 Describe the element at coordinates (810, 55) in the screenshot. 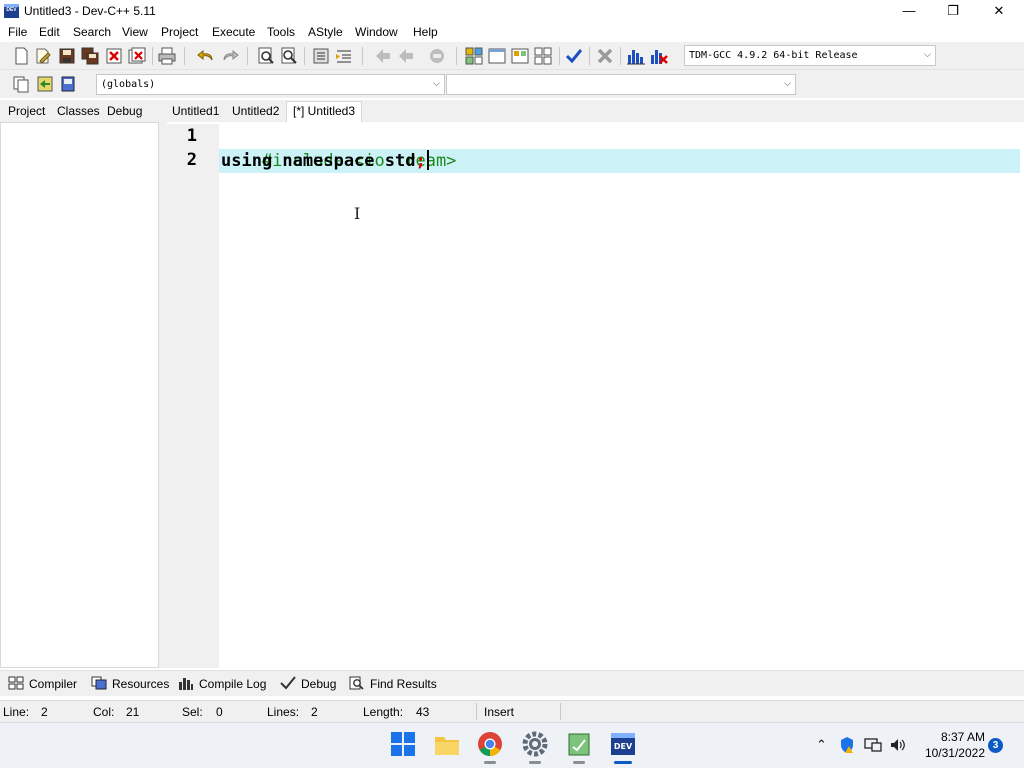

I see `compiler-select: TDM-GCC 4.9.2 64-bit Release ⌵` at that location.